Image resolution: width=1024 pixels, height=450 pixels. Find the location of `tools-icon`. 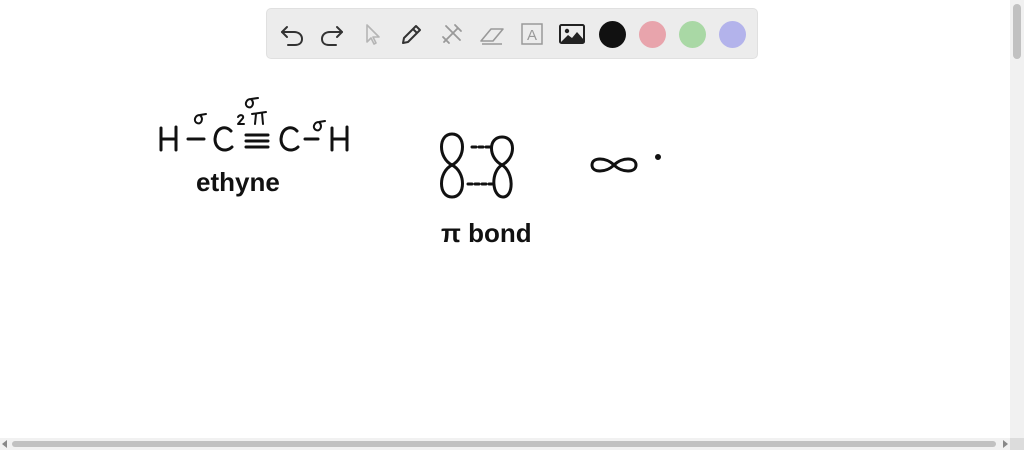

tools-icon is located at coordinates (452, 34).